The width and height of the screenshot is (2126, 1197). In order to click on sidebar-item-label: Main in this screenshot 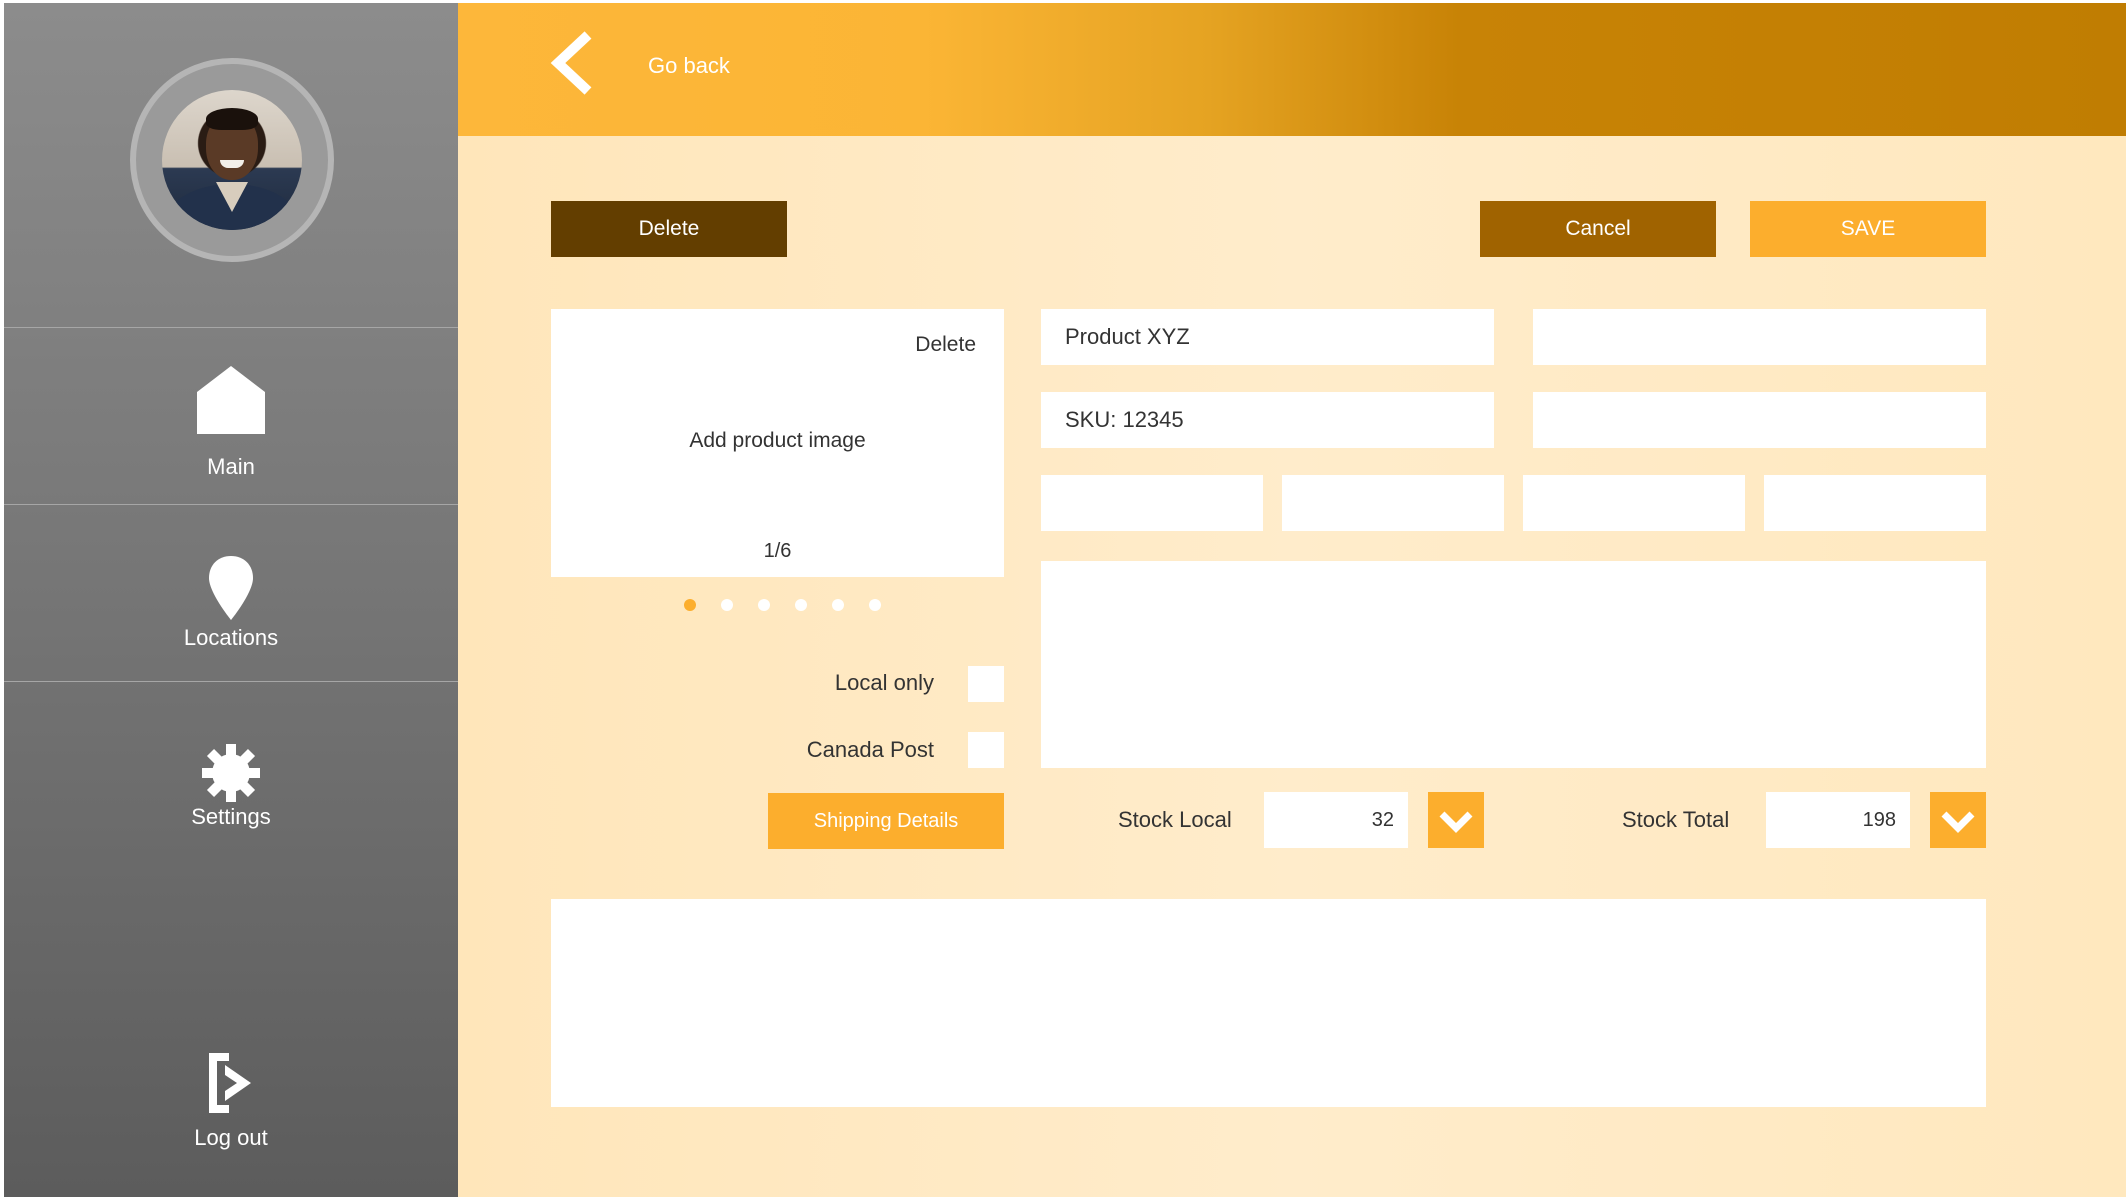, I will do `click(231, 466)`.